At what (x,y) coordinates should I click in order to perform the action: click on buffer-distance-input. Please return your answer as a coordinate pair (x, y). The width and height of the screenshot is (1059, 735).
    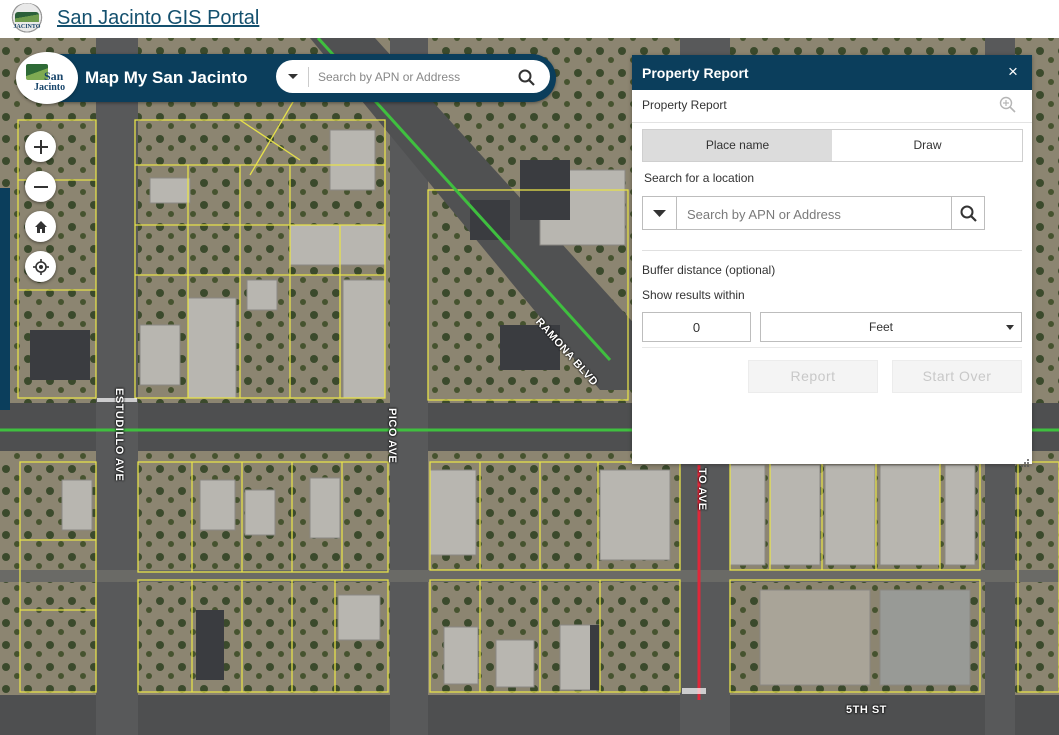
    Looking at the image, I should click on (696, 327).